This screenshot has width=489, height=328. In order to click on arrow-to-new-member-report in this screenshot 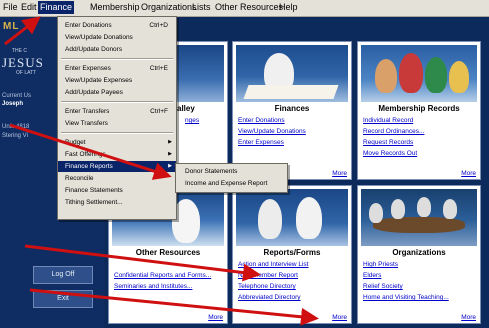, I will do `click(142, 263)`.